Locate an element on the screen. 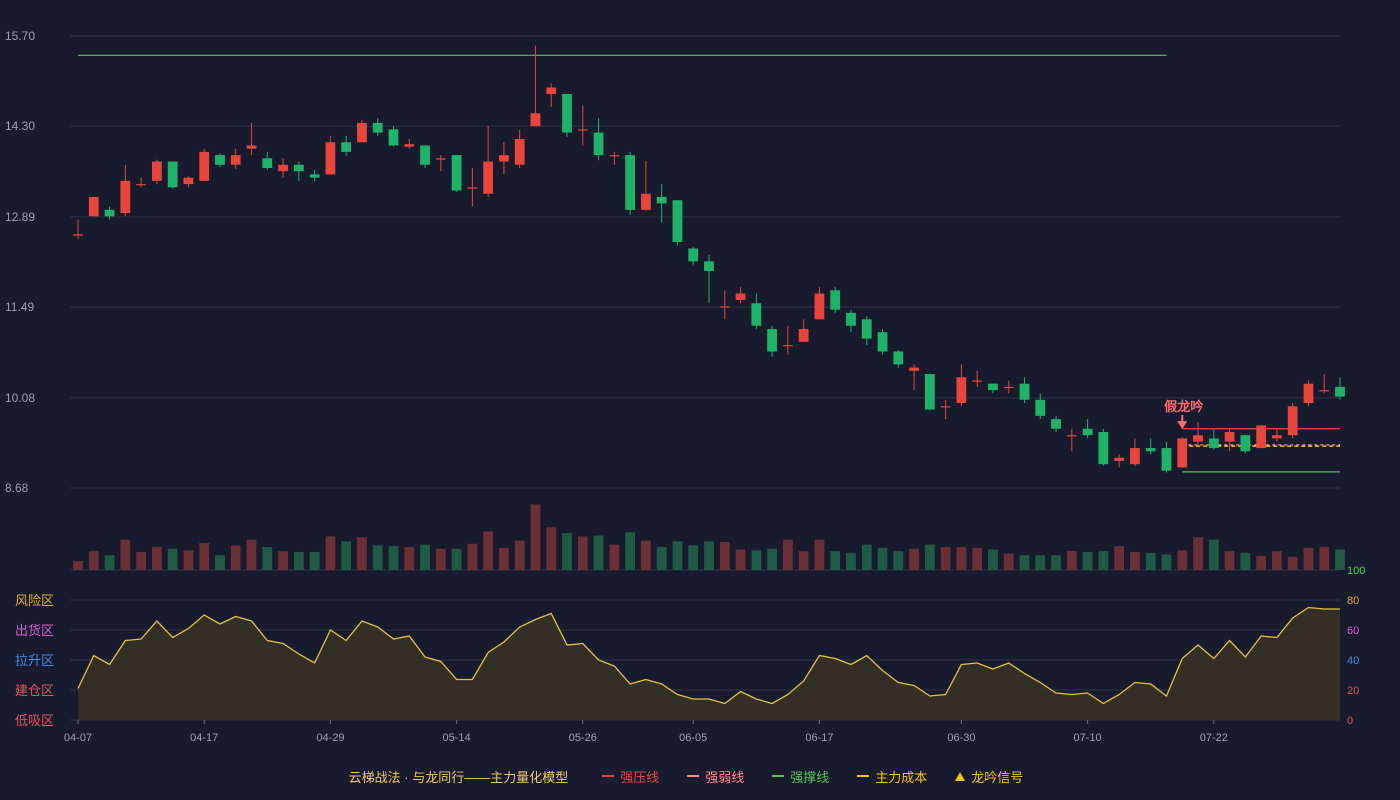 The height and width of the screenshot is (800, 1400). zone-label: 低吸区 is located at coordinates (34, 720).